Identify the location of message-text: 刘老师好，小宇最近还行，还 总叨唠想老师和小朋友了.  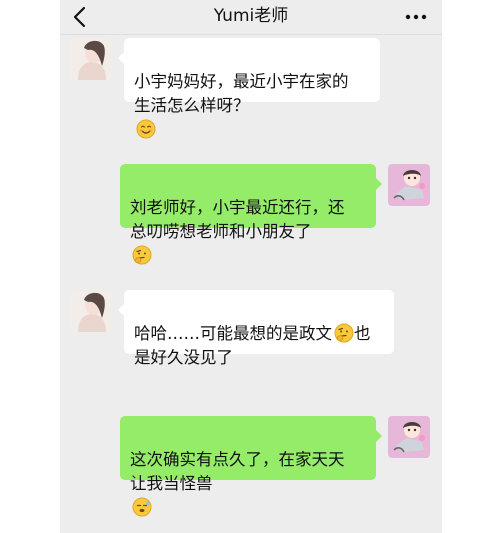
(237, 219).